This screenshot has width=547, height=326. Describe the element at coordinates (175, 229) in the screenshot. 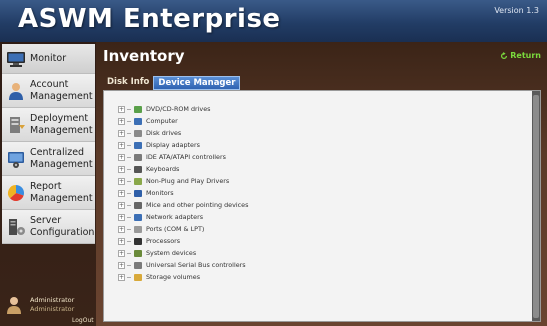

I see `tree-node-label: Ports (COM & LPT)` at that location.